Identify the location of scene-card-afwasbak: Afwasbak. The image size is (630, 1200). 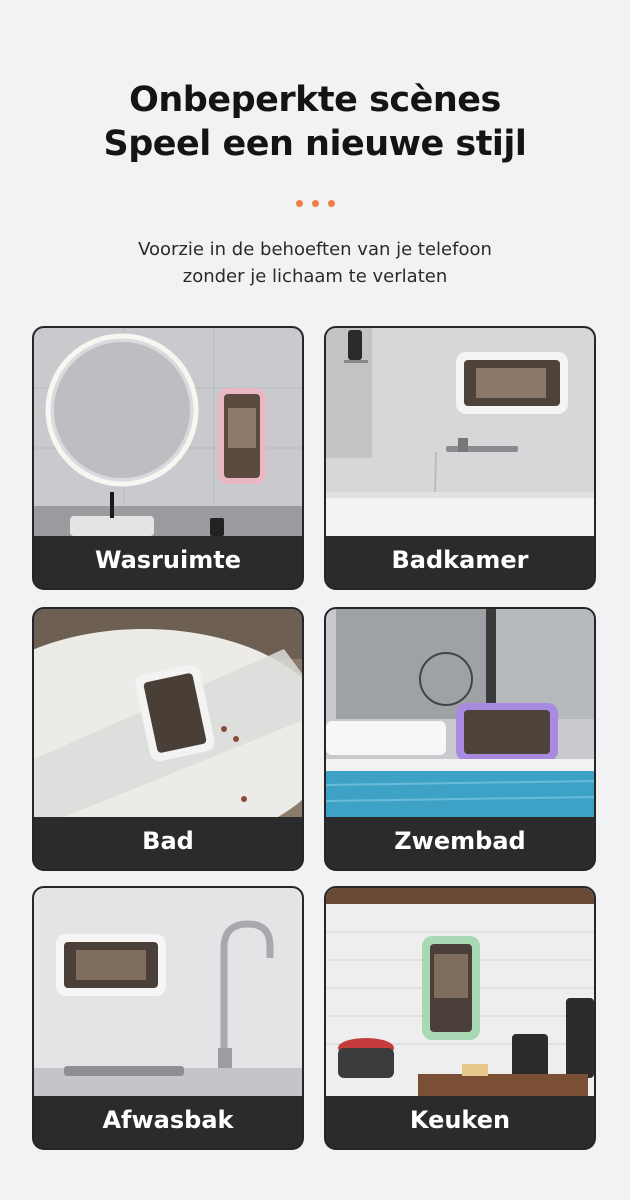
(168, 1018).